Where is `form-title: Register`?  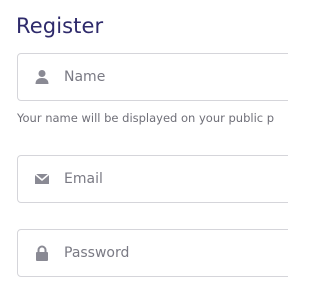
form-title: Register is located at coordinates (60, 26).